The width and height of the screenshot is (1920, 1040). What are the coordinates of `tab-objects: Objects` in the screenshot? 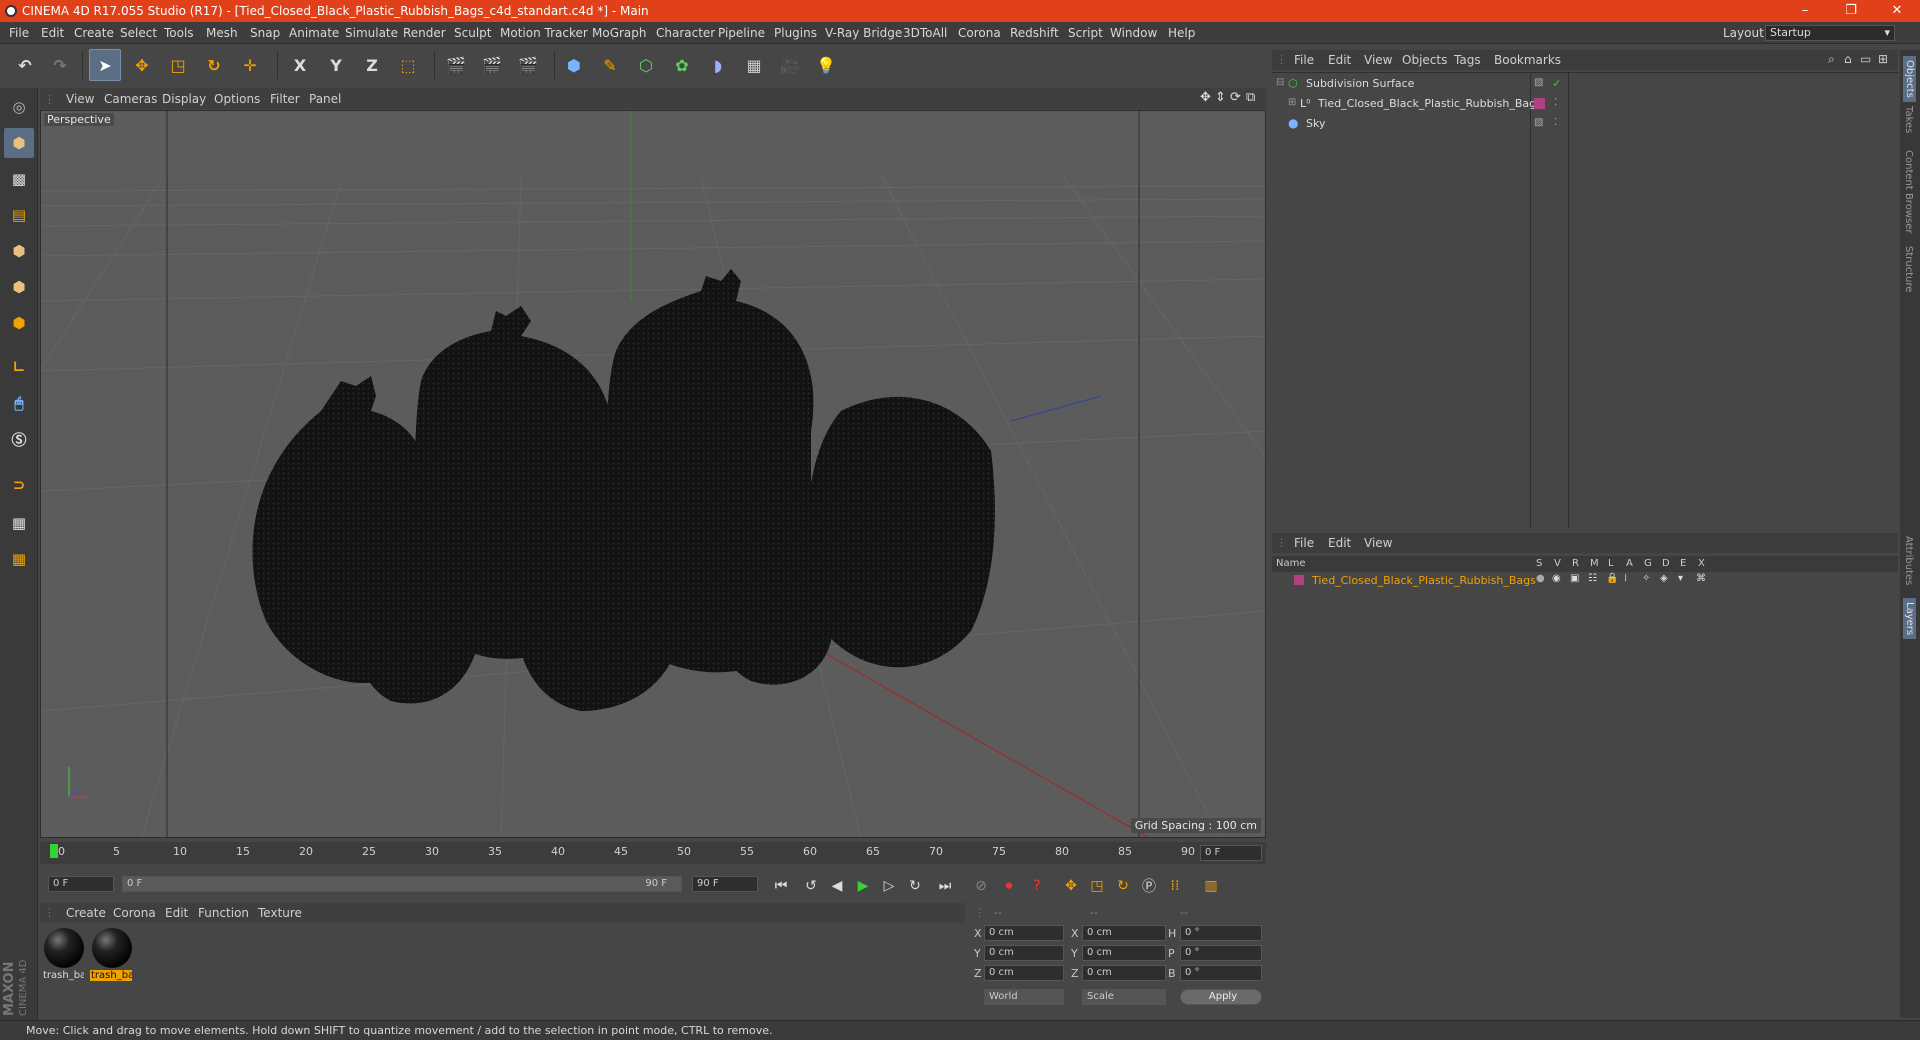 It's located at (1909, 79).